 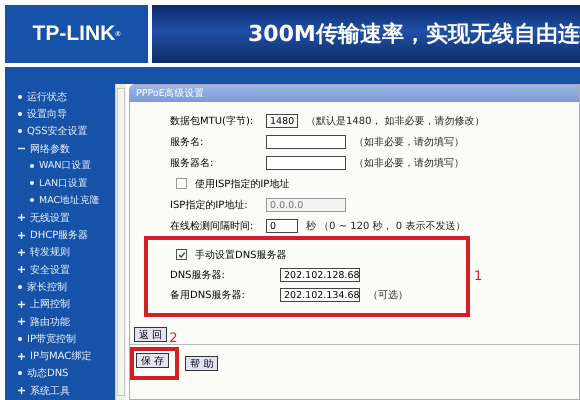 What do you see at coordinates (76, 34) in the screenshot?
I see `logo: TP-LINK$^{®}$` at bounding box center [76, 34].